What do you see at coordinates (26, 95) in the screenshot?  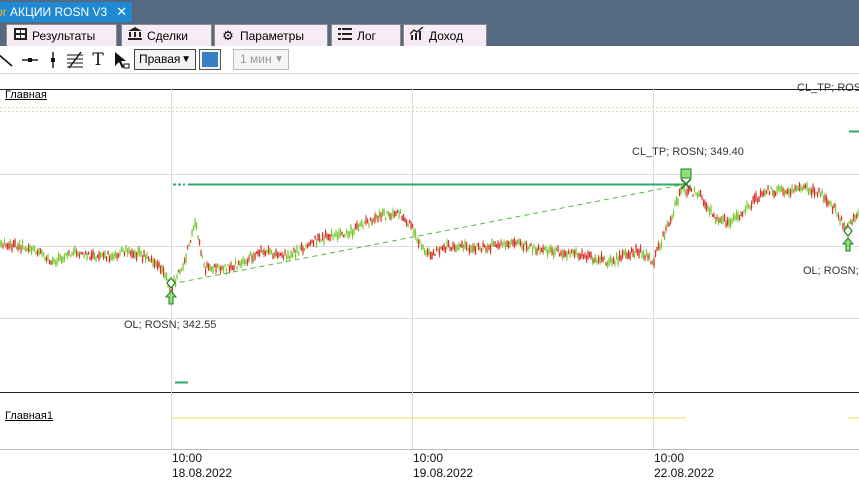 I see `main-pane-label: Главная` at bounding box center [26, 95].